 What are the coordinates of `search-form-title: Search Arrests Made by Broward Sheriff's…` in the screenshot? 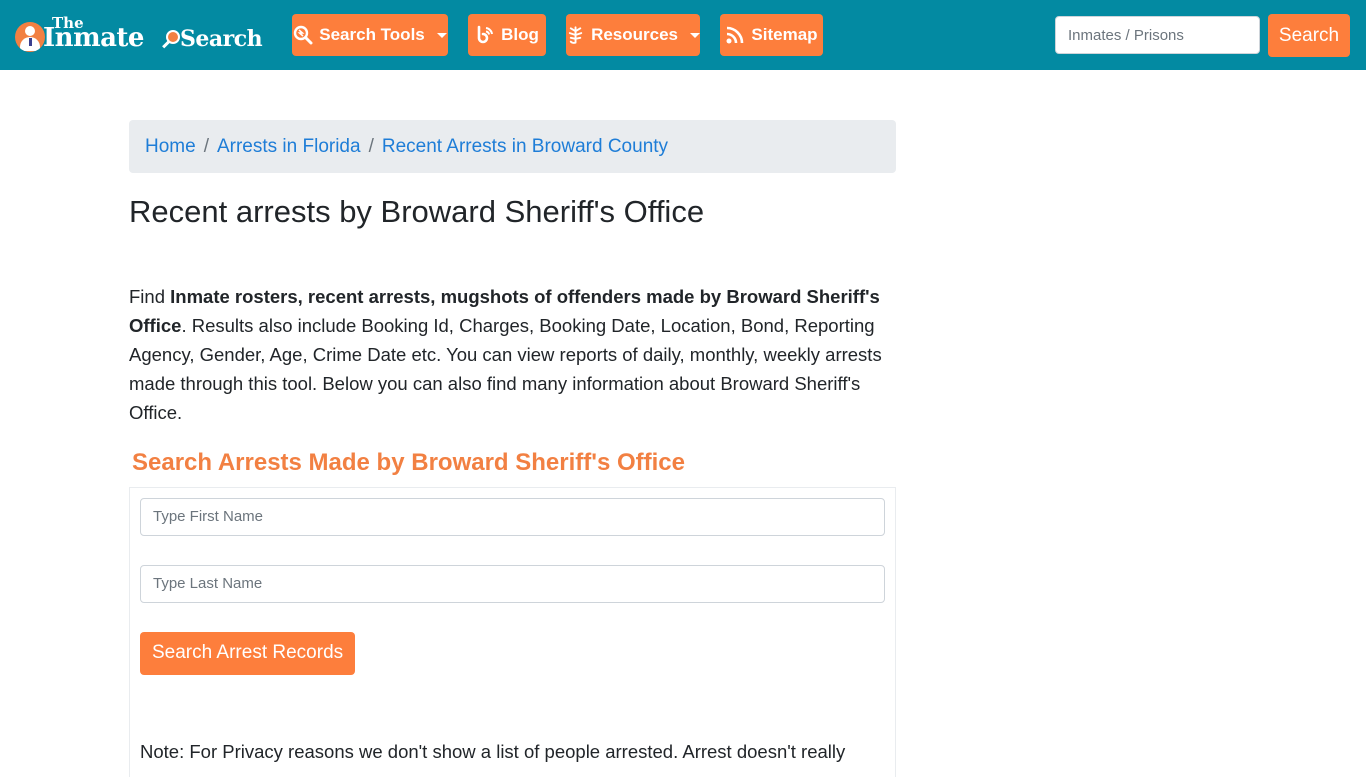 It's located at (408, 463).